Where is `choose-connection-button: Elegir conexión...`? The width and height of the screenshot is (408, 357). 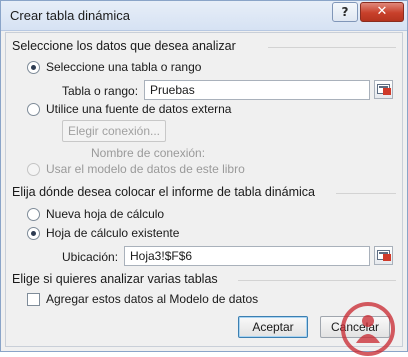
choose-connection-button: Elegir conexión... is located at coordinates (114, 131).